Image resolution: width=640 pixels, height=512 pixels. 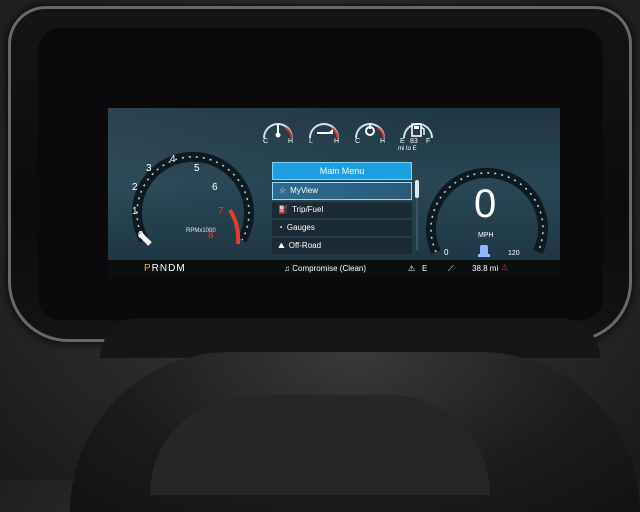 I want to click on odometer: 38.8 mi, so click(x=485, y=268).